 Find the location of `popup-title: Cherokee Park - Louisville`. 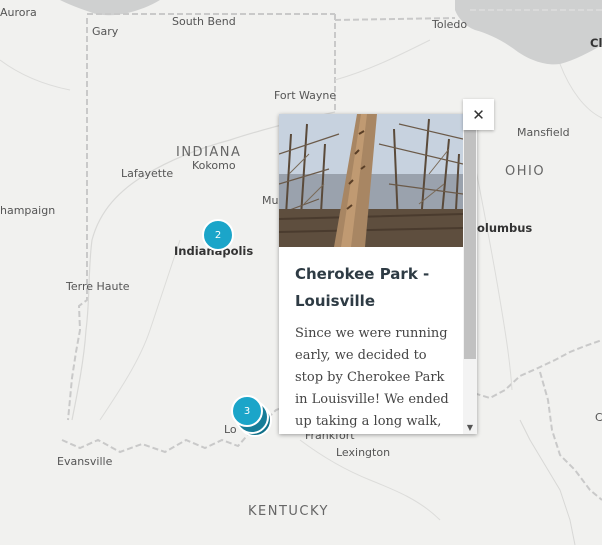

popup-title: Cherokee Park - Louisville is located at coordinates (362, 287).